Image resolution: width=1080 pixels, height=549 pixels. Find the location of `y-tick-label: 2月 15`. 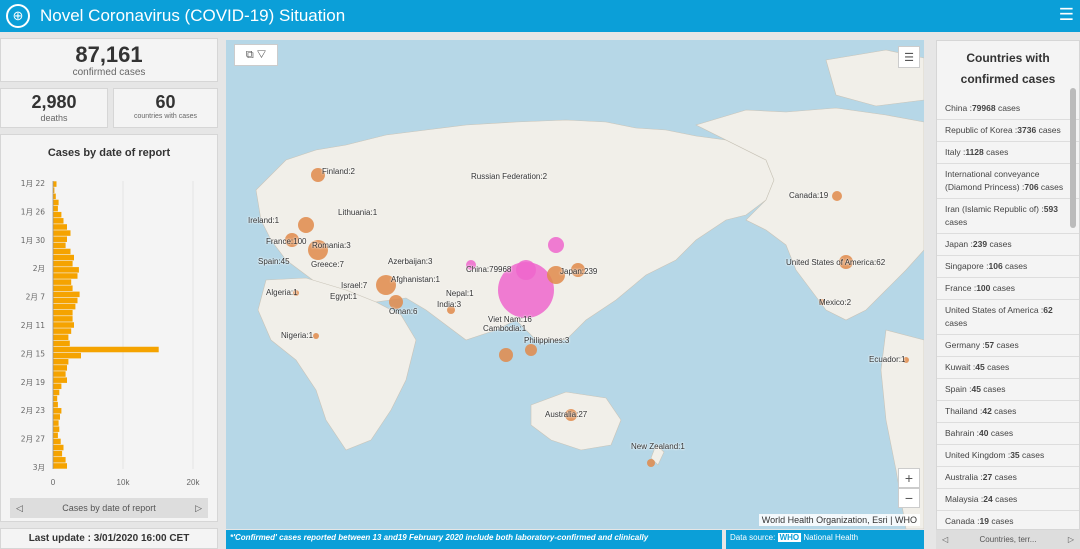

y-tick-label: 2月 15 is located at coordinates (33, 353).